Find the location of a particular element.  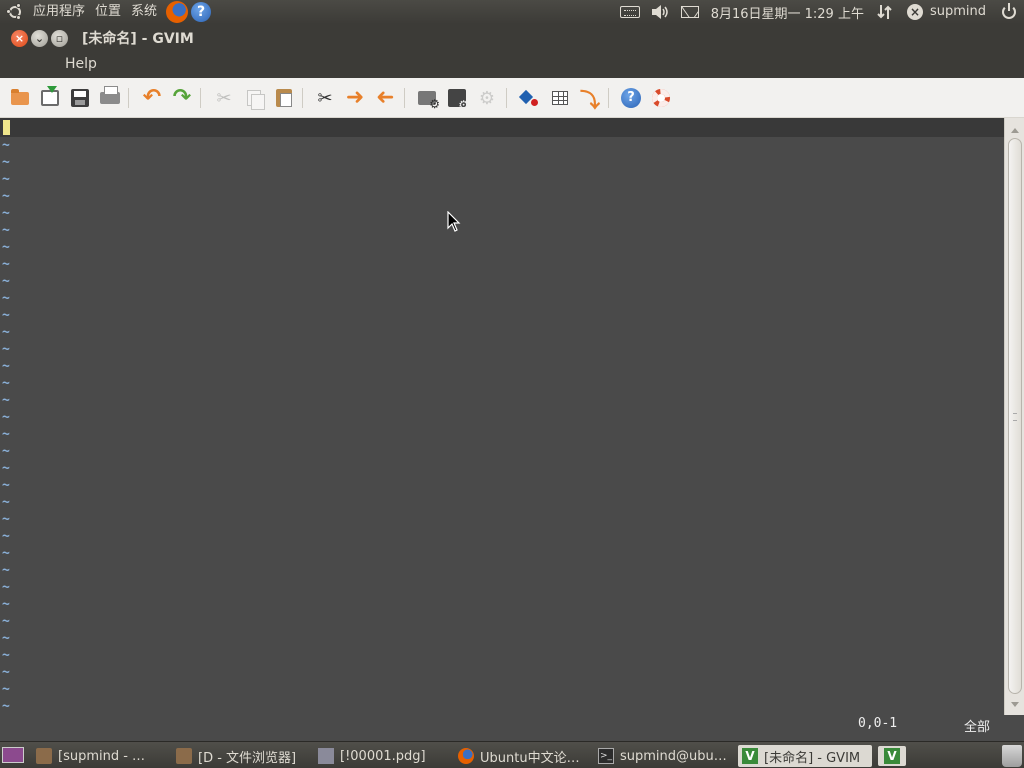

find-help-button is located at coordinates (661, 98).